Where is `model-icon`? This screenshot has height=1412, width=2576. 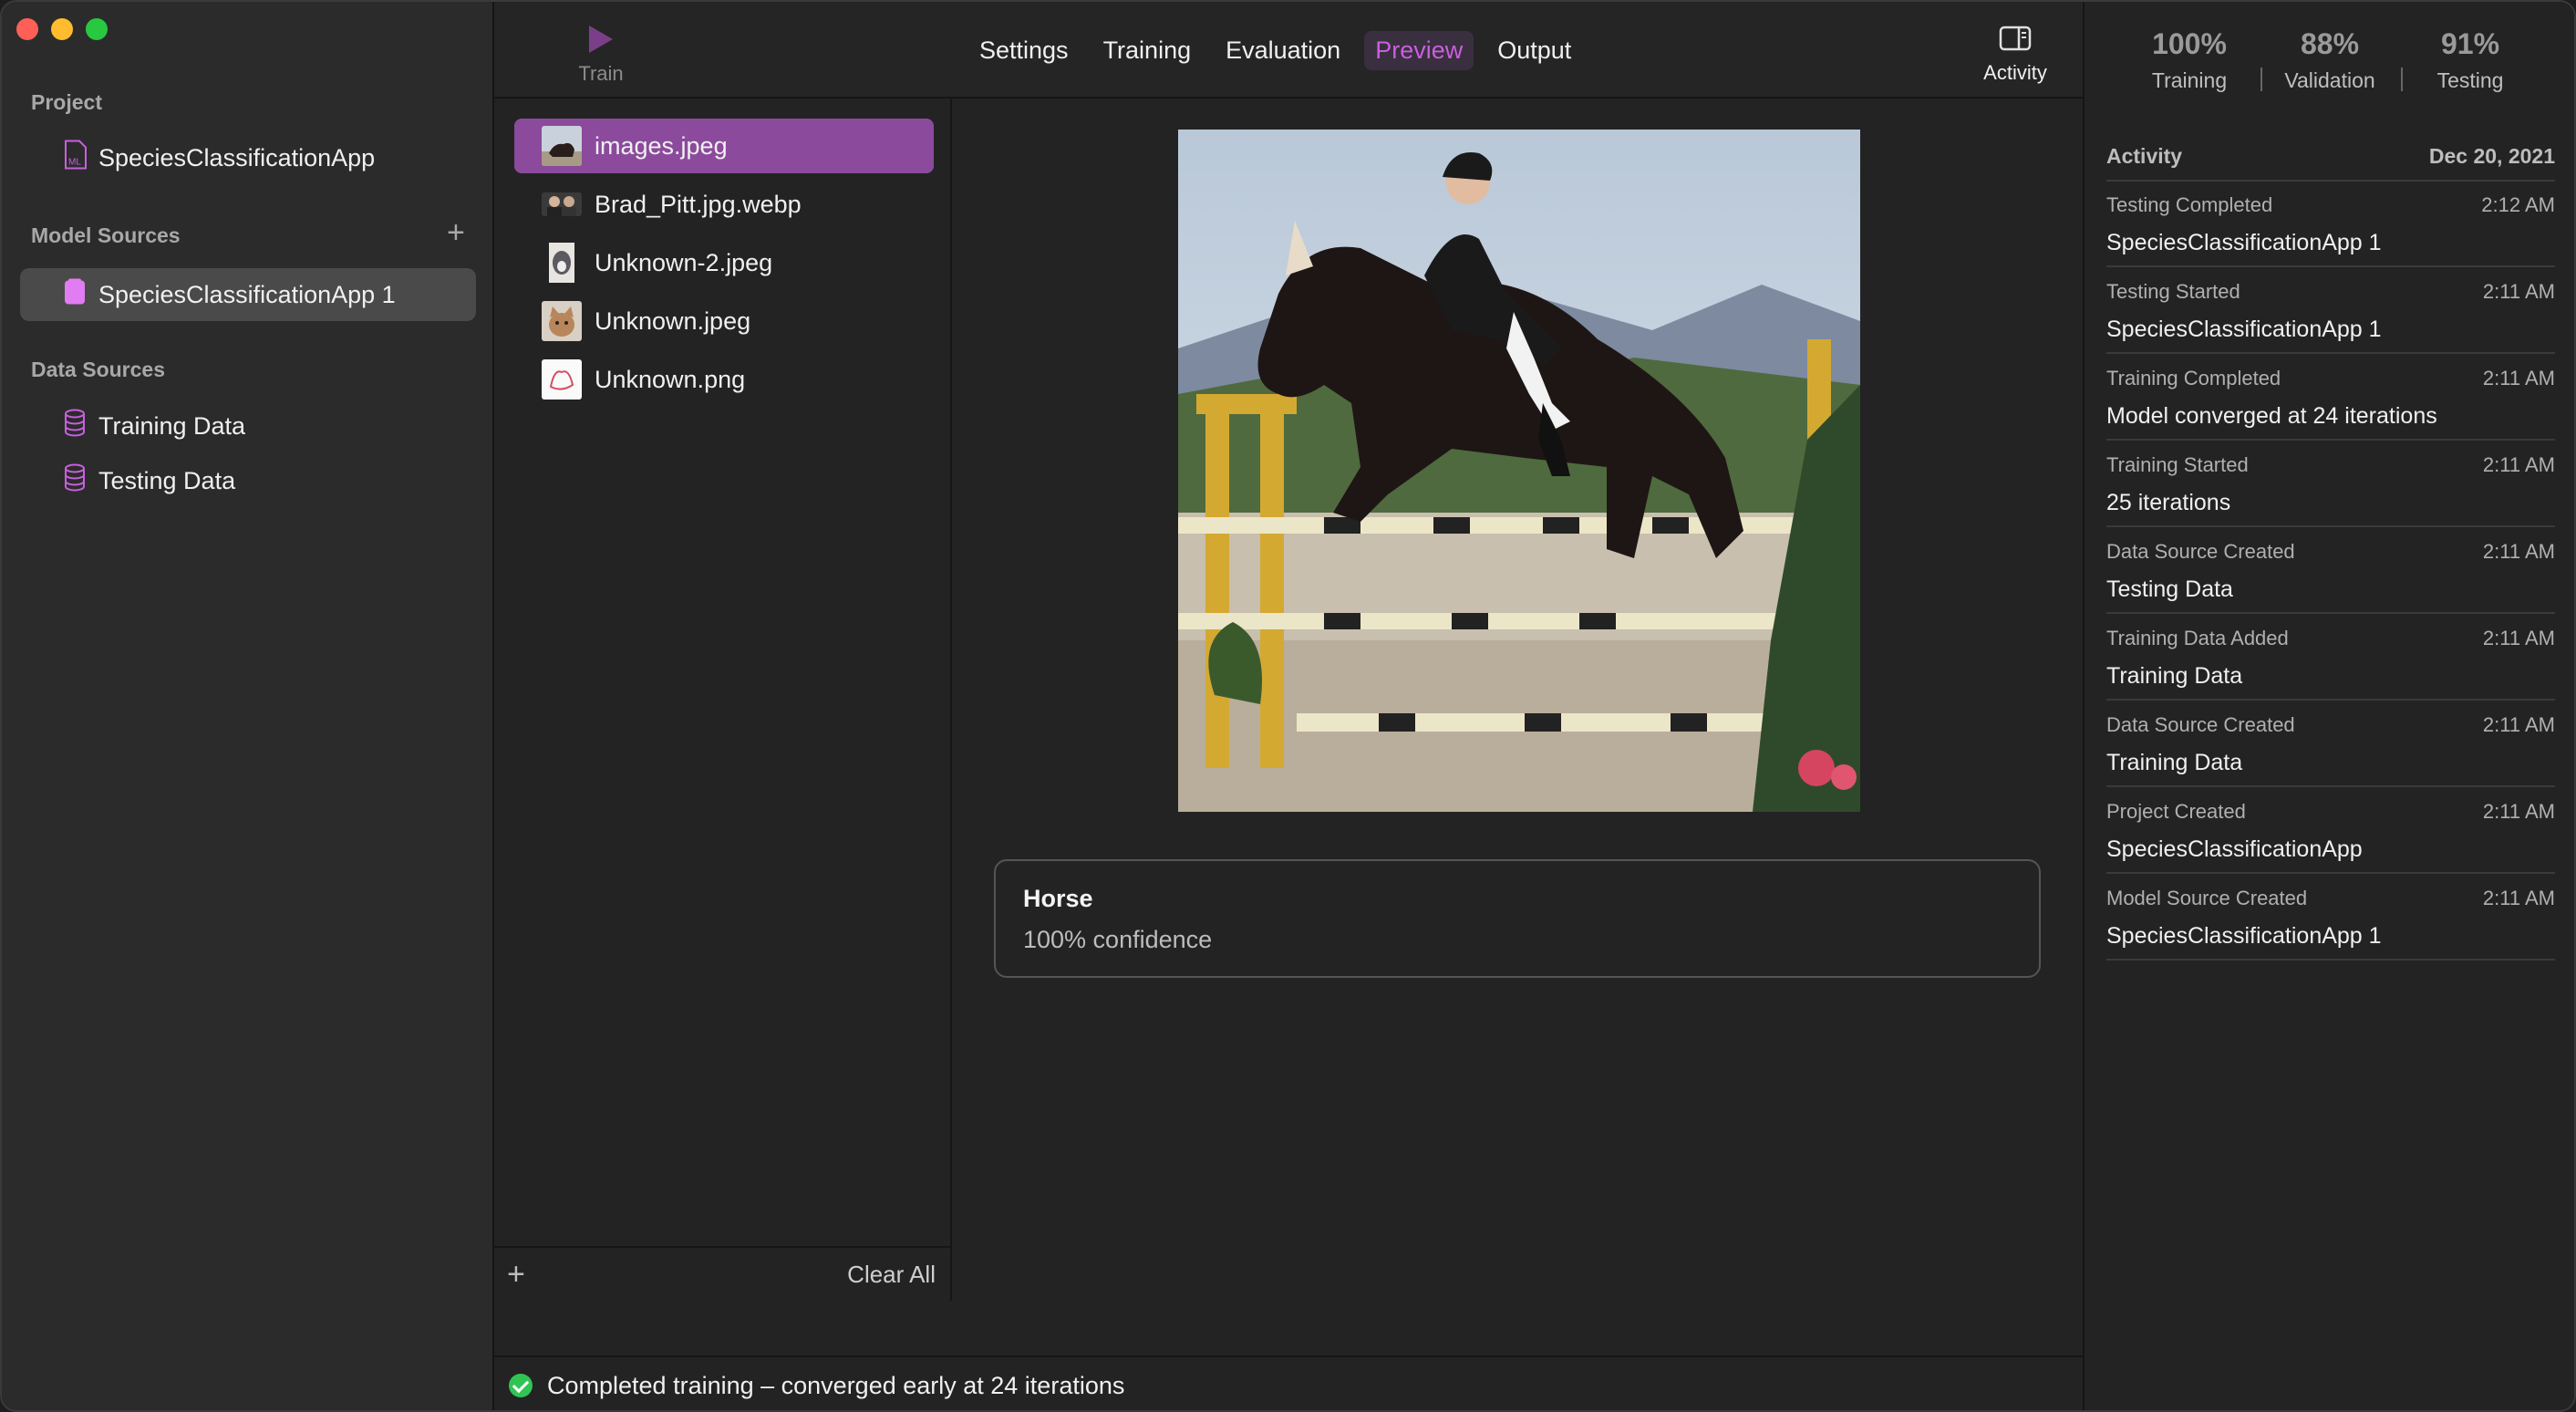
model-icon is located at coordinates (75, 295).